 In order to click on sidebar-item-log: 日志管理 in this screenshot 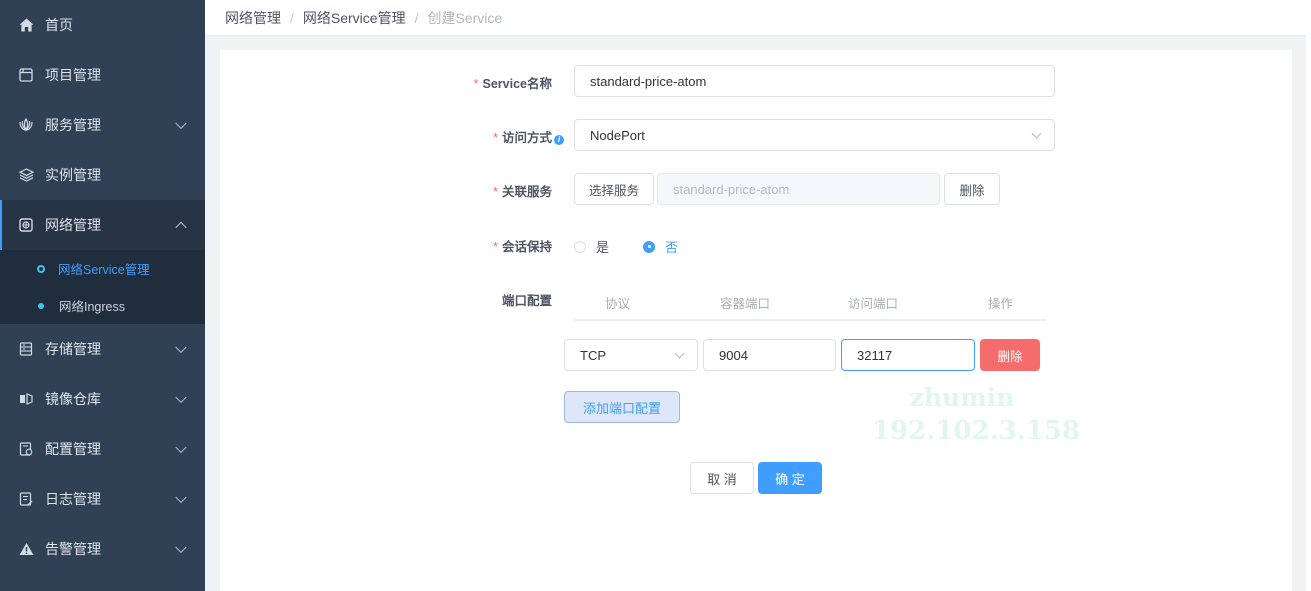, I will do `click(102, 499)`.